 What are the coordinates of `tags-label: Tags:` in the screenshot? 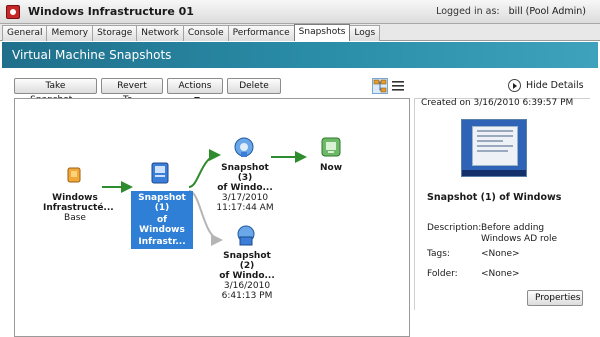 It's located at (438, 254).